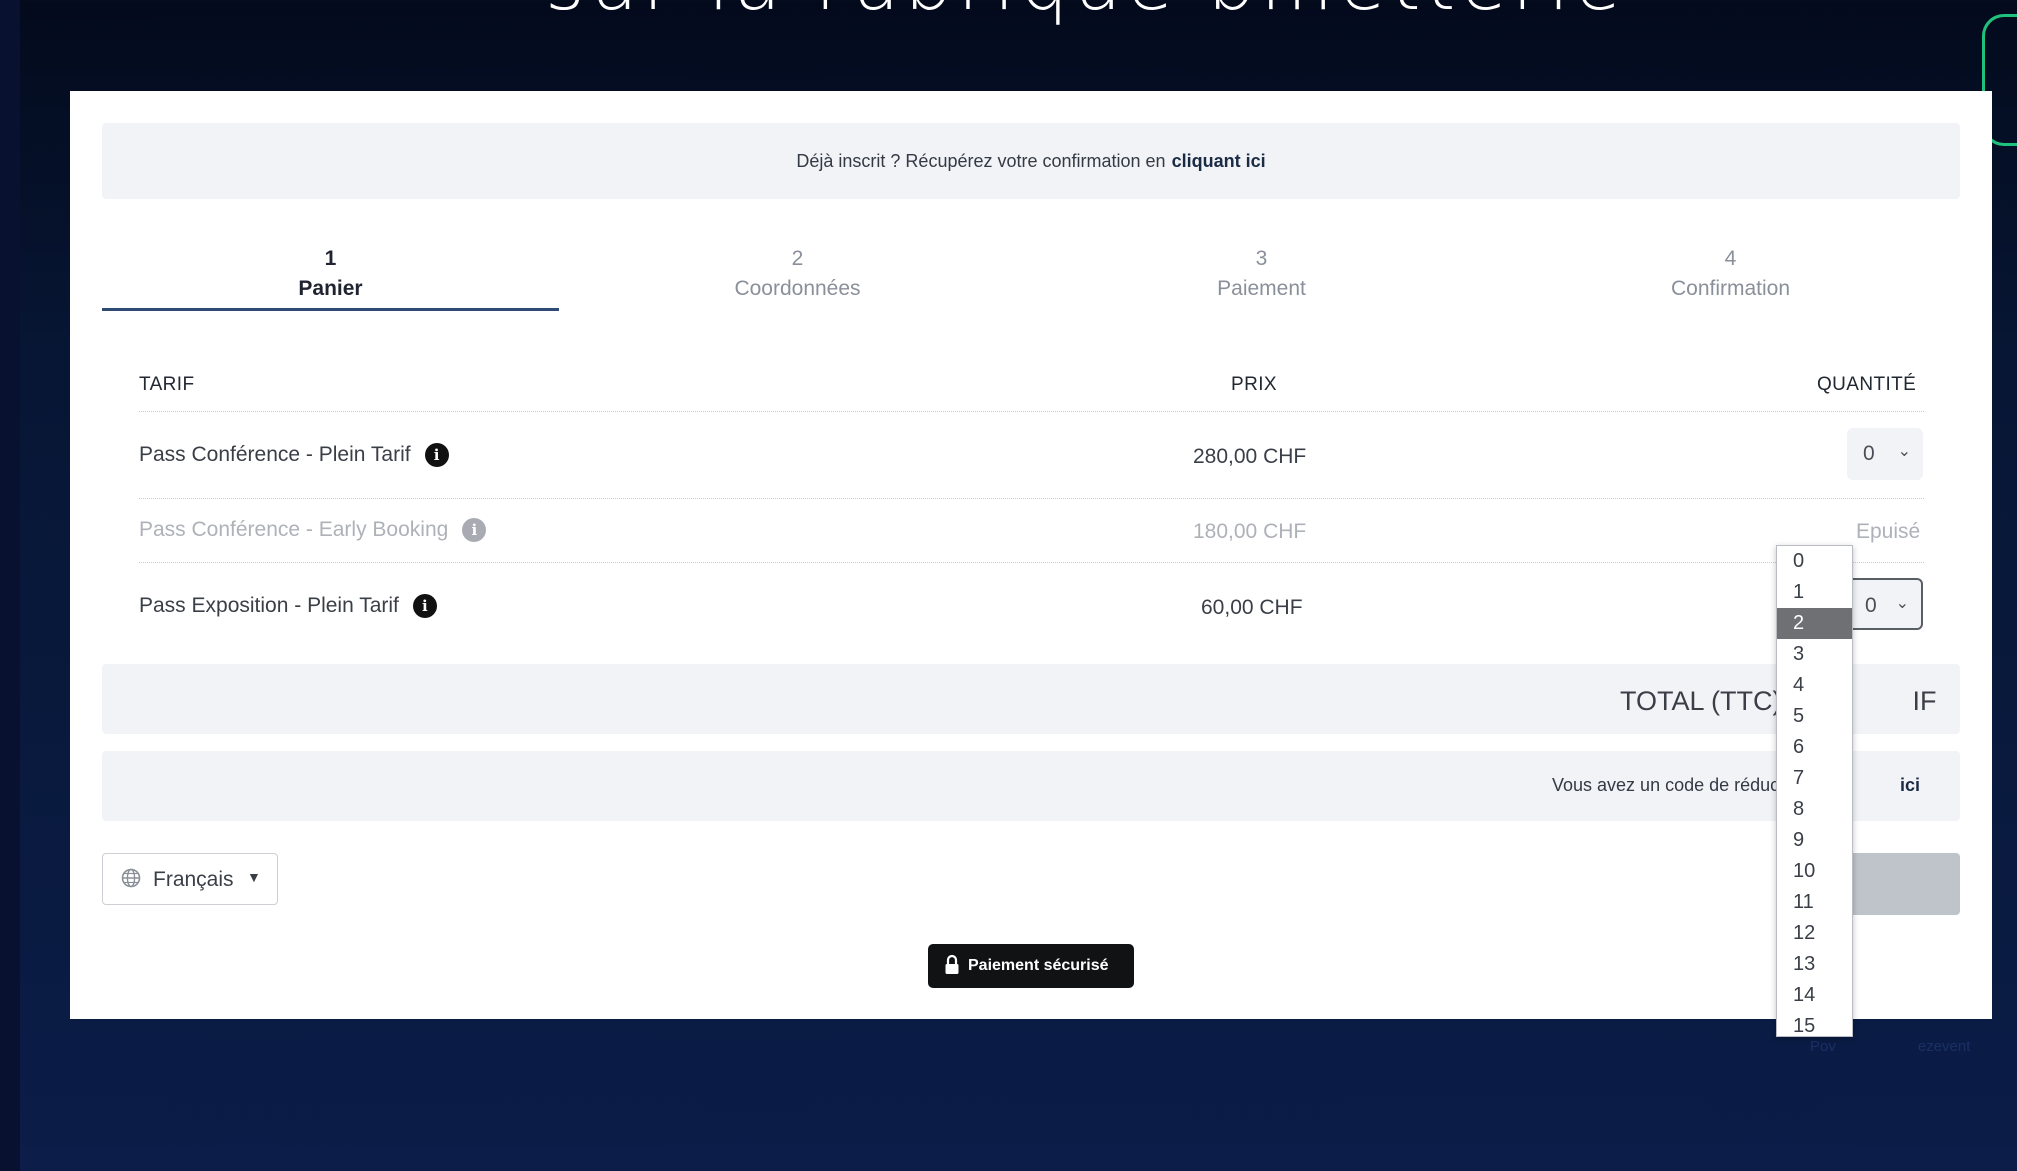 The height and width of the screenshot is (1171, 2017). Describe the element at coordinates (1730, 288) in the screenshot. I see `step-label: Confirmation` at that location.